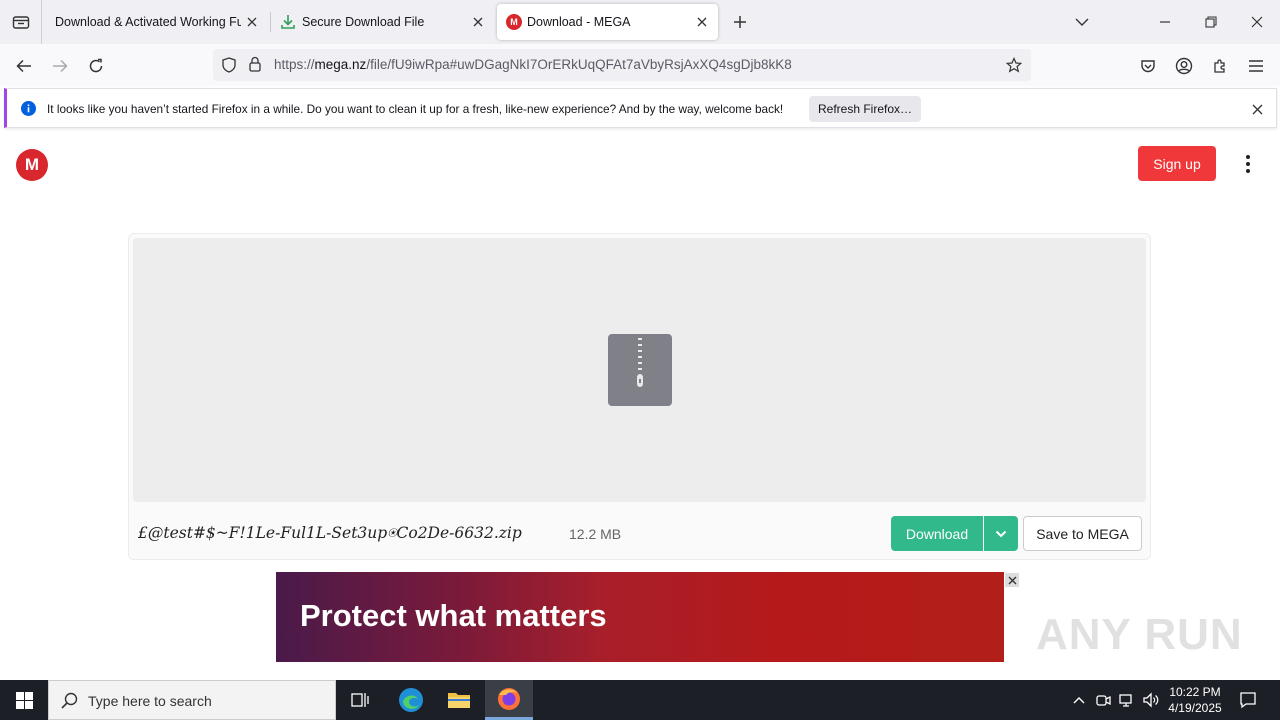  Describe the element at coordinates (32, 165) in the screenshot. I see `mega-logo: M` at that location.